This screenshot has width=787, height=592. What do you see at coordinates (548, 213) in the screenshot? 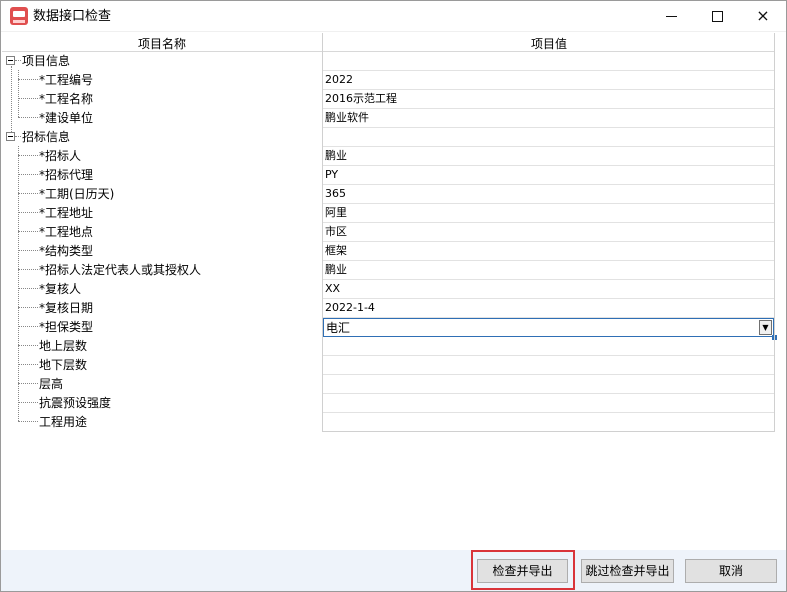
I see `property-value-cell: 阿里` at bounding box center [548, 213].